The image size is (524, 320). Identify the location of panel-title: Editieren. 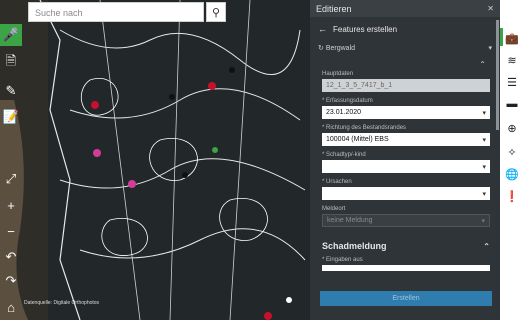
(334, 8).